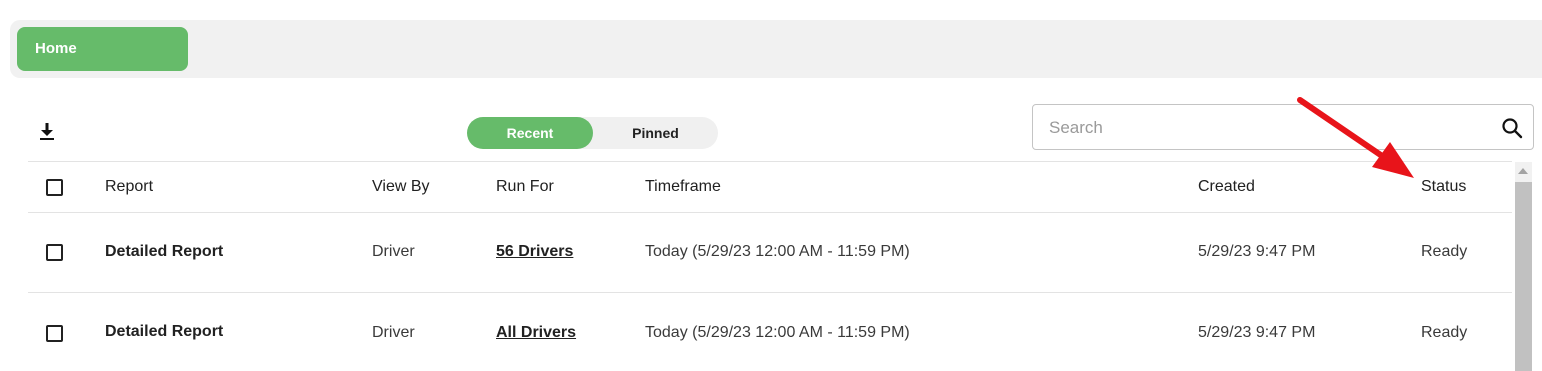 This screenshot has height=371, width=1542. Describe the element at coordinates (1226, 187) in the screenshot. I see `header-created: Created` at that location.